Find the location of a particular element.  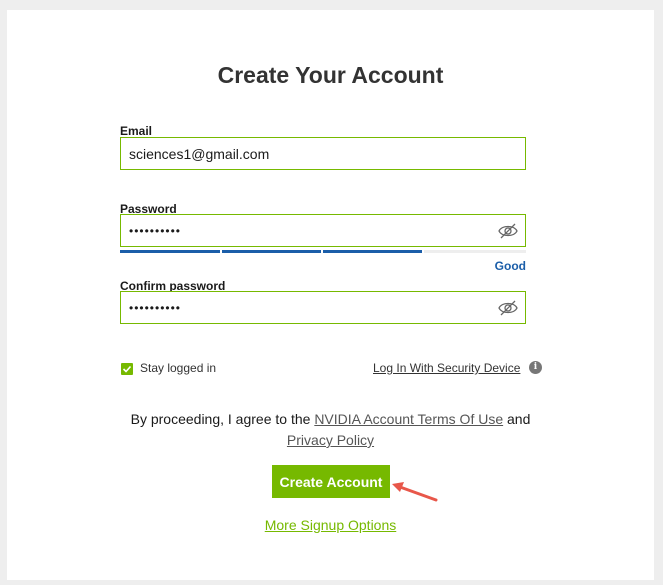

annotation-arrow is located at coordinates (415, 492).